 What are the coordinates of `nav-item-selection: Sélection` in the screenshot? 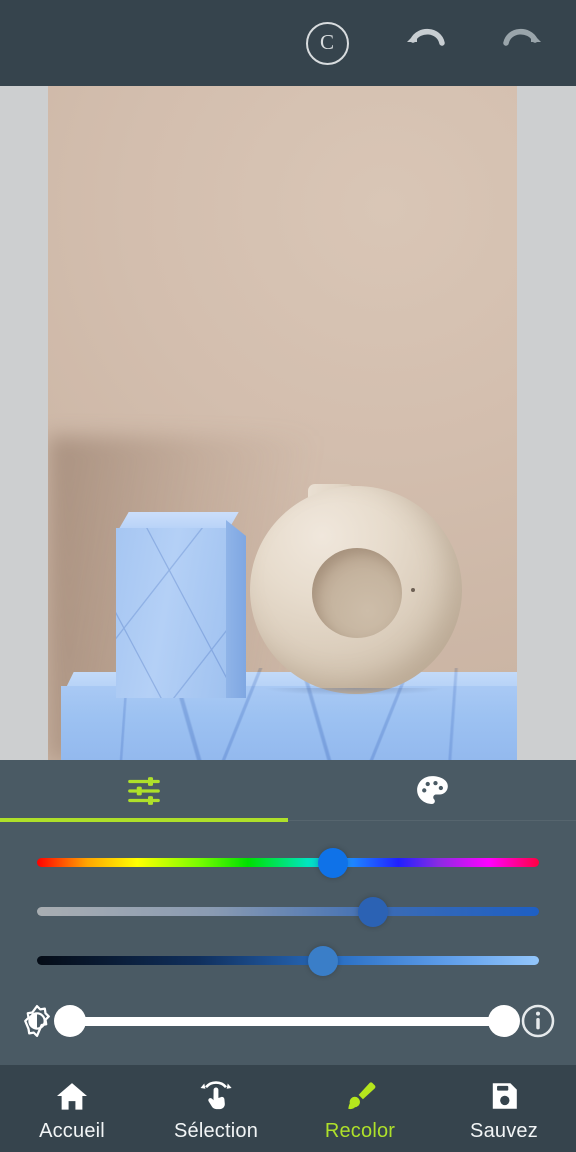 It's located at (216, 1108).